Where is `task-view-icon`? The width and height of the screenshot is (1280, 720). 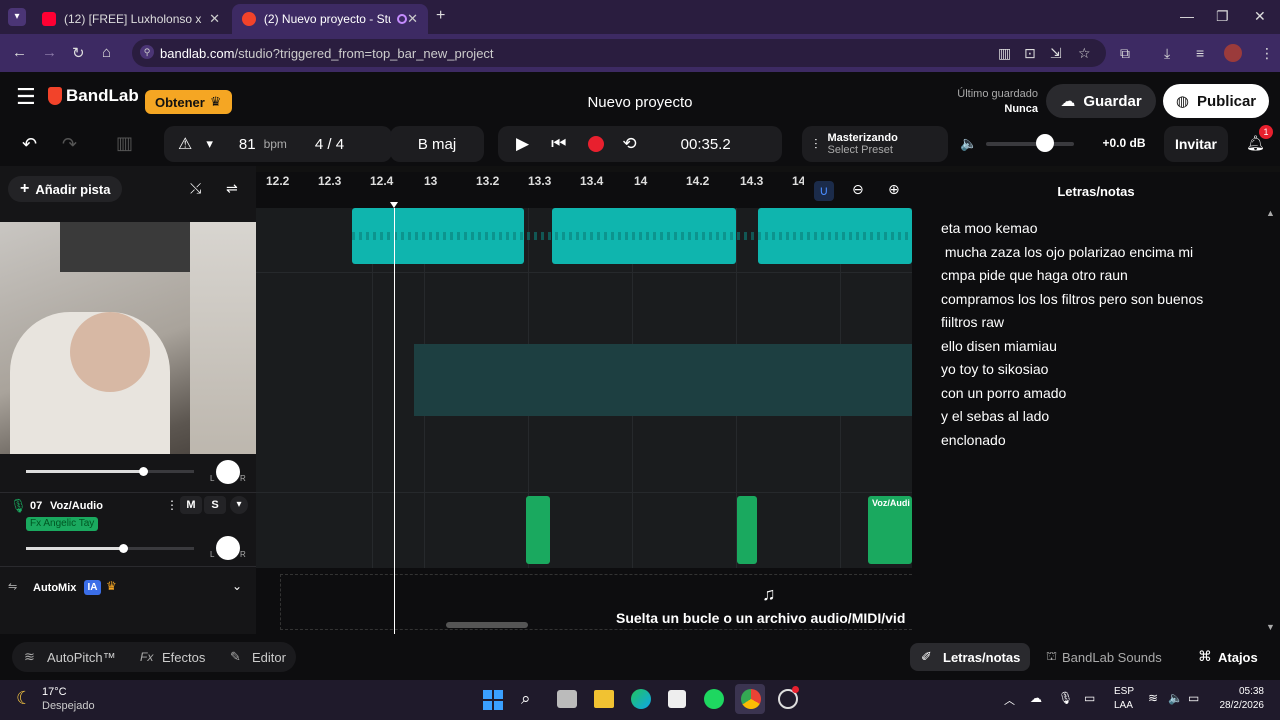 task-view-icon is located at coordinates (567, 699).